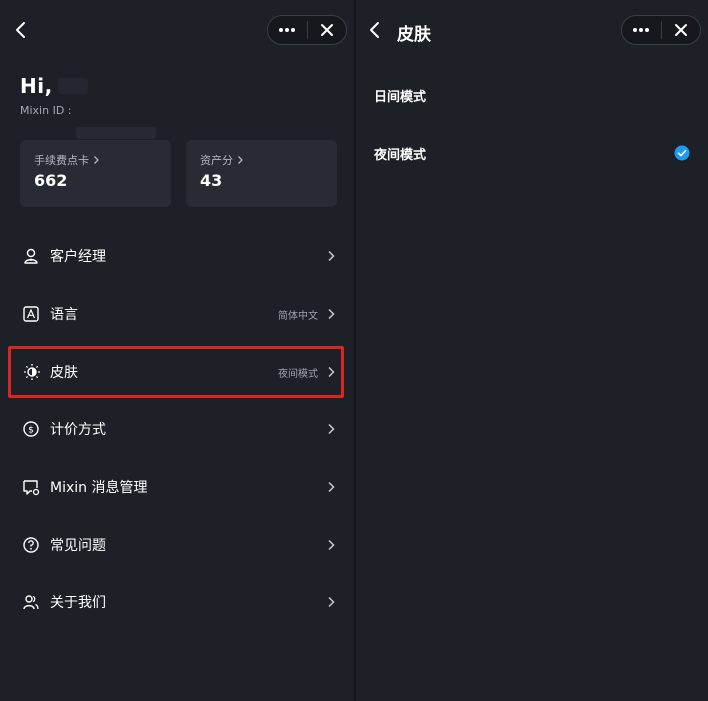 The width and height of the screenshot is (708, 701). I want to click on option-label: 日间模式, so click(400, 97).